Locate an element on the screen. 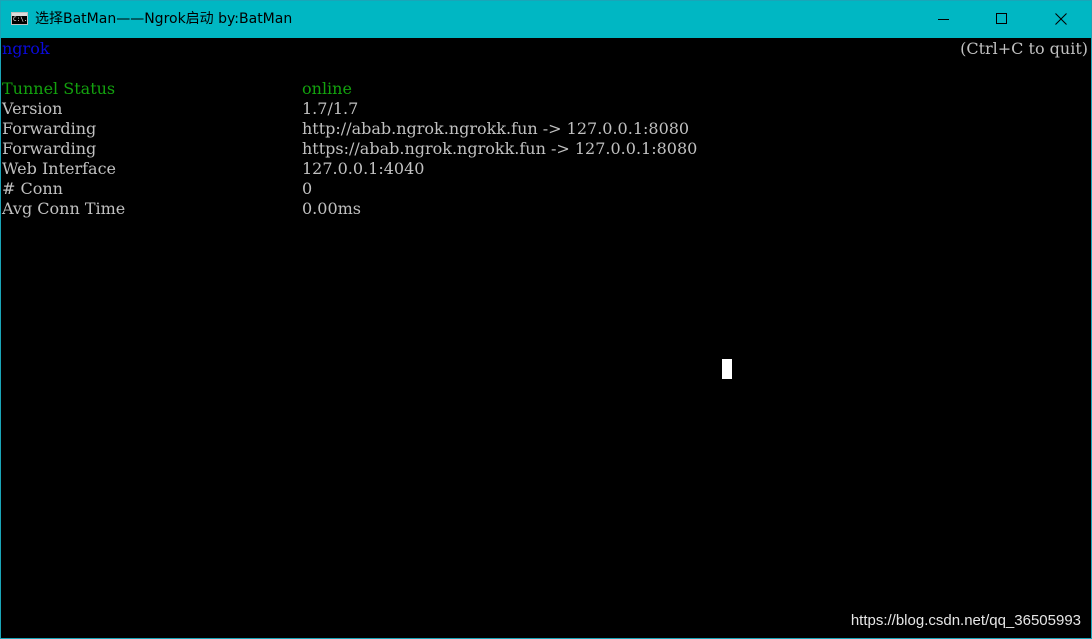 The width and height of the screenshot is (1092, 639). row-label-tunnel-status: Tunnel Status is located at coordinates (59, 88).